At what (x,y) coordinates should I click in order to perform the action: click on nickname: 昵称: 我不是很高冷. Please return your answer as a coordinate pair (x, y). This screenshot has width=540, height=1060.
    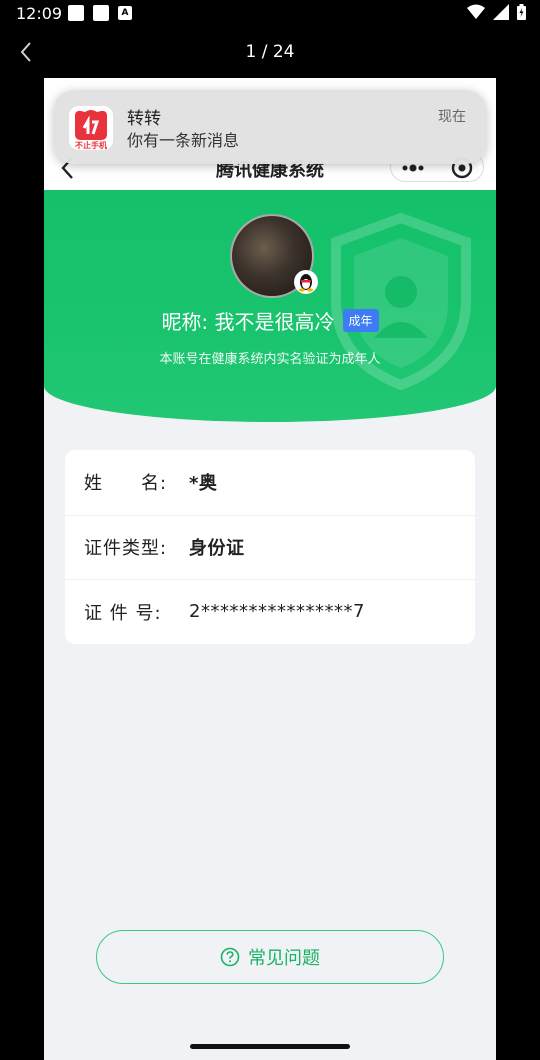
    Looking at the image, I should click on (248, 322).